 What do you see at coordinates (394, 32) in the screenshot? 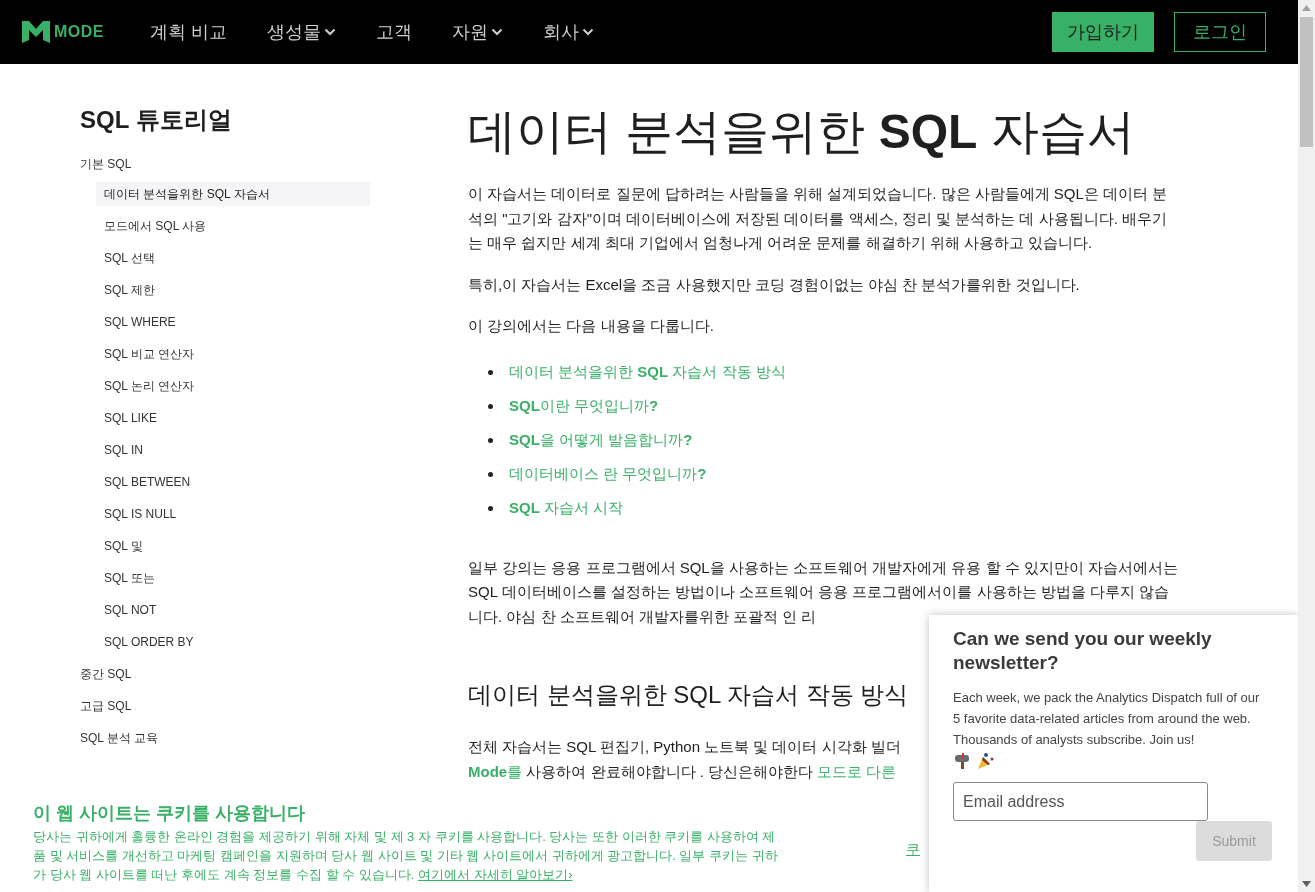
I see `nav-link: 고객` at bounding box center [394, 32].